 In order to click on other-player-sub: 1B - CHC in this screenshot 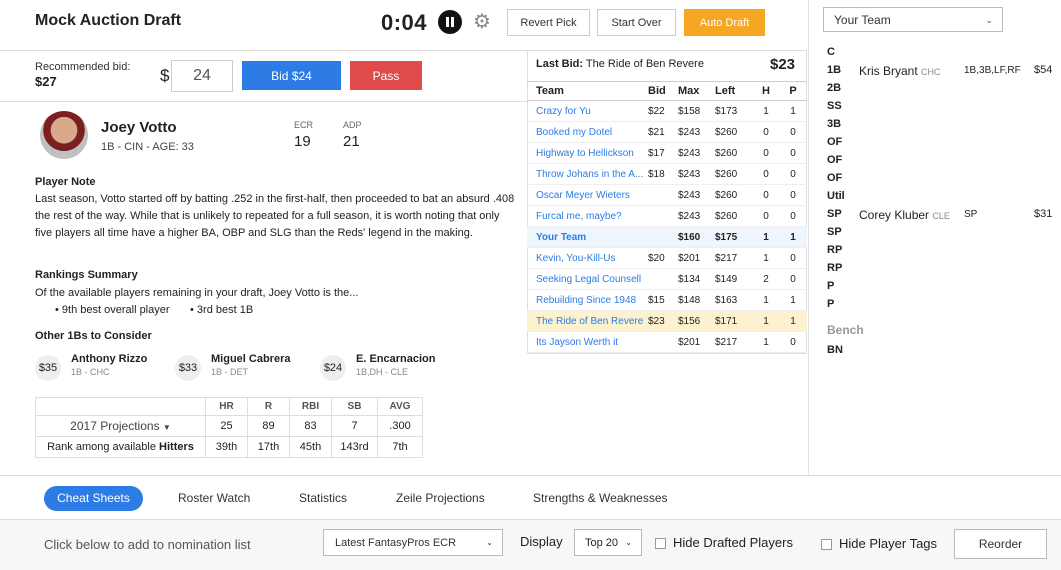, I will do `click(90, 372)`.